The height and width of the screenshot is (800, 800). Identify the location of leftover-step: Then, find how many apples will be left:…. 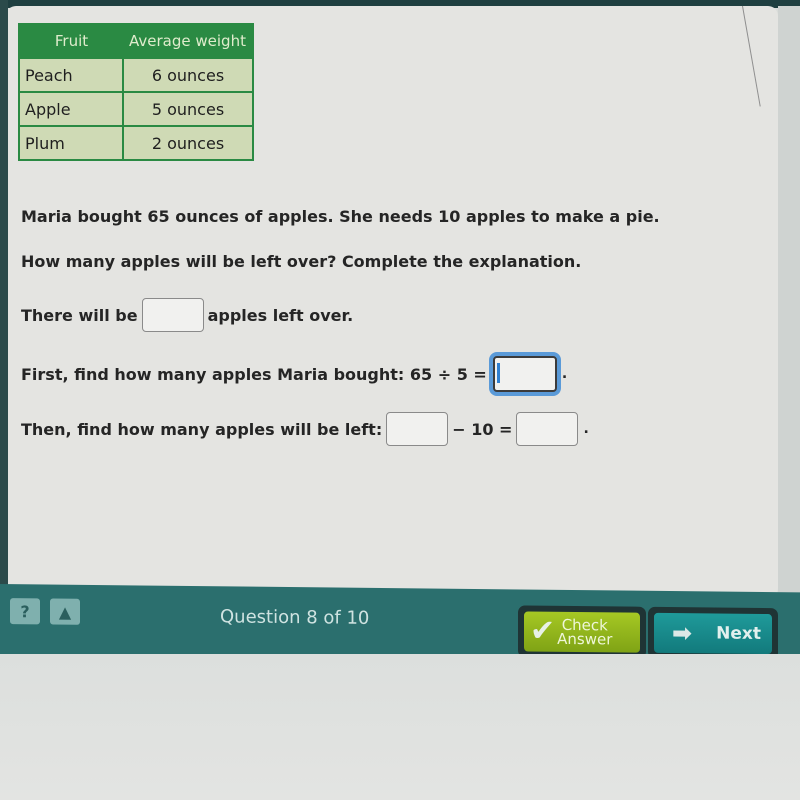
(305, 429).